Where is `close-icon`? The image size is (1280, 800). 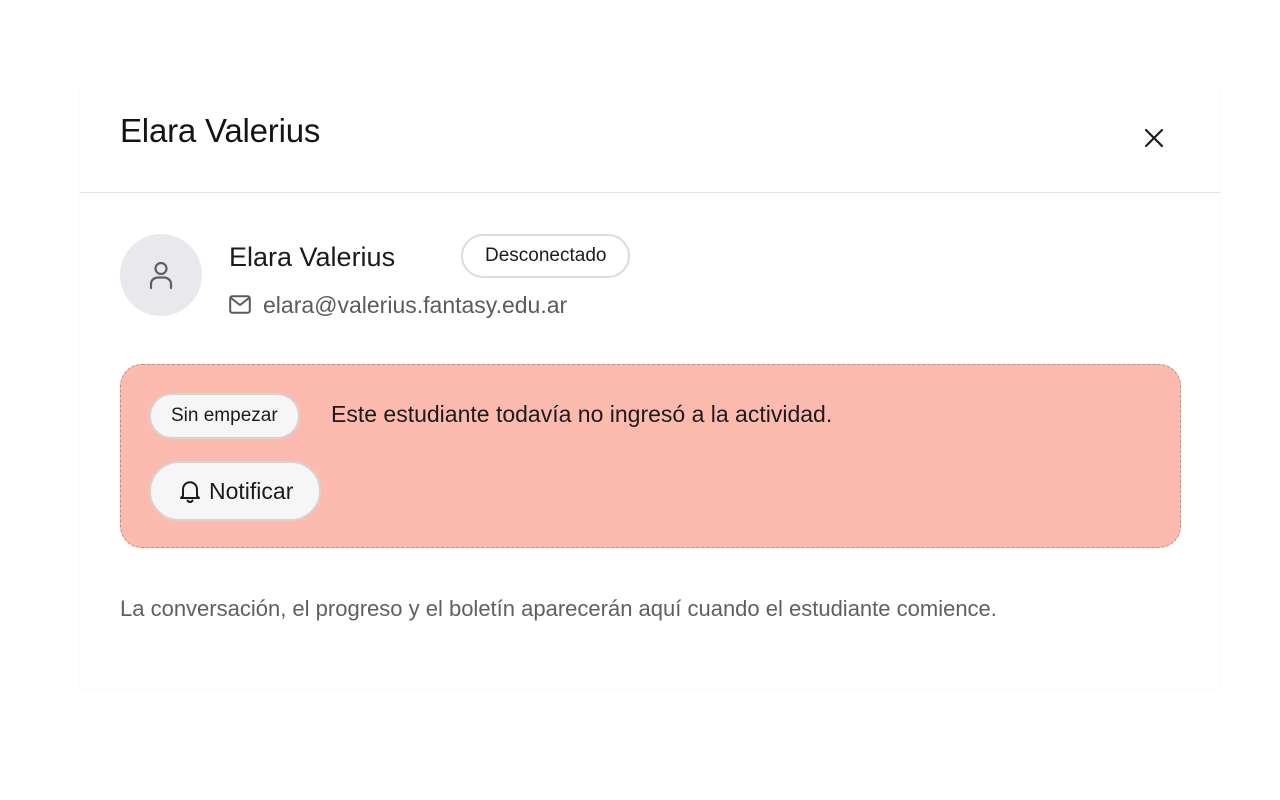 close-icon is located at coordinates (1154, 138).